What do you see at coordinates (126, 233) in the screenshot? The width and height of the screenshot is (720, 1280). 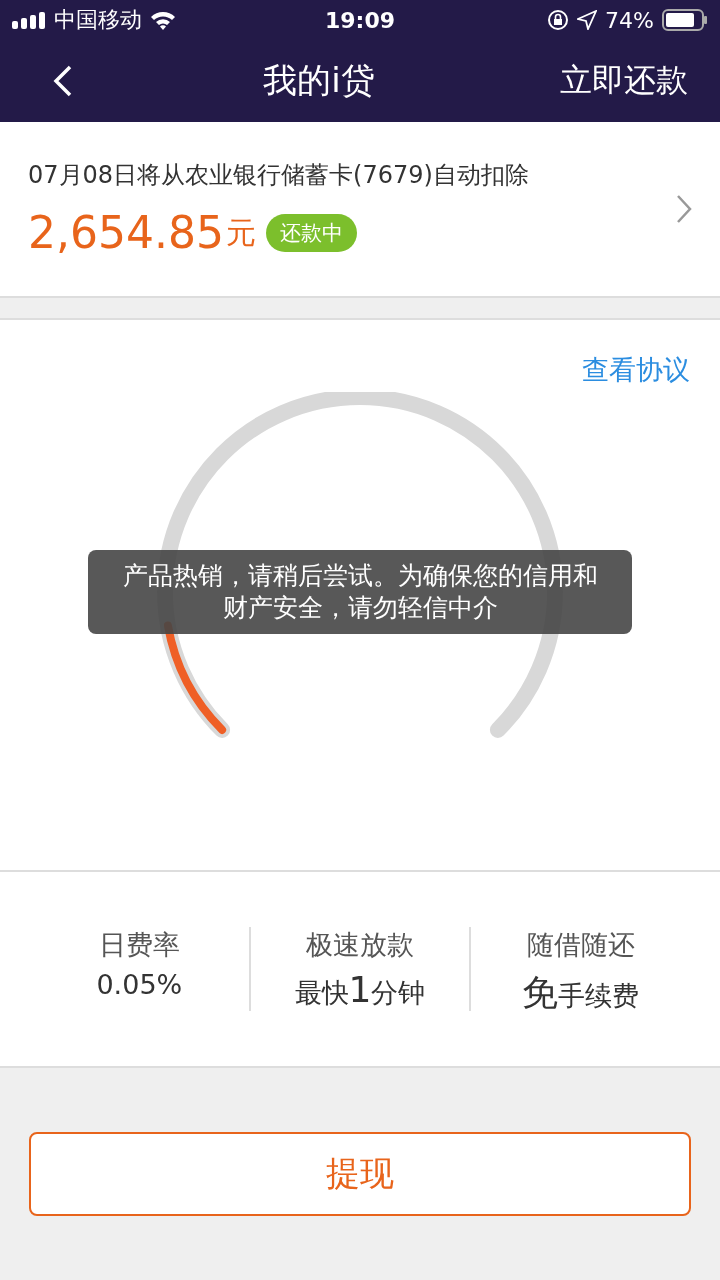 I see `repayment-amount: 2,654.85` at bounding box center [126, 233].